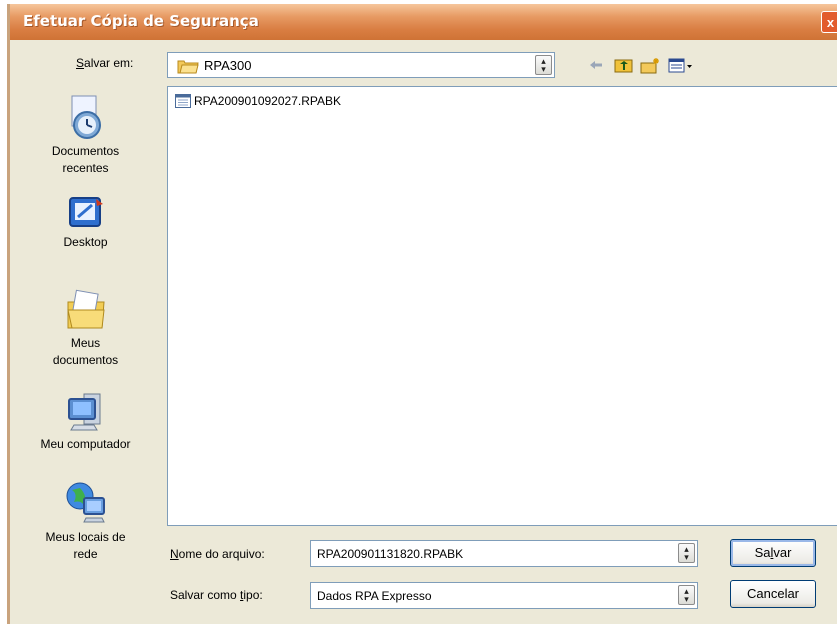 The height and width of the screenshot is (628, 837). Describe the element at coordinates (423, 22) in the screenshot. I see `title-bar: Efetuar Cópia de Segurança x` at that location.